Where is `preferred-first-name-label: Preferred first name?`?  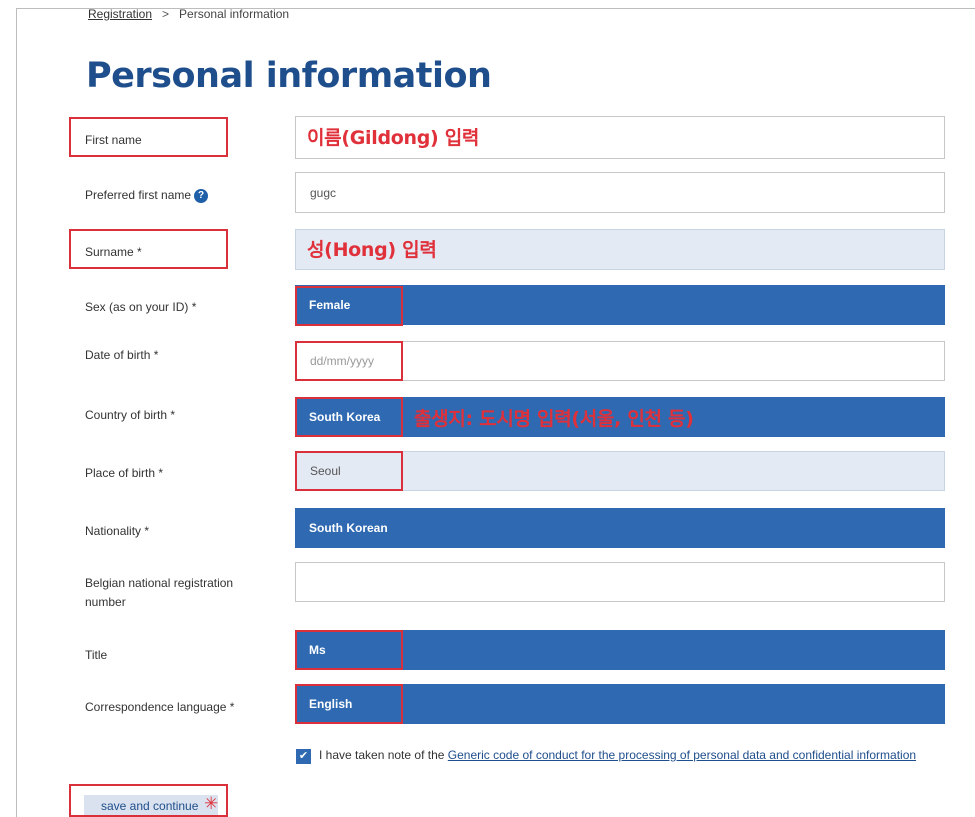
preferred-first-name-label: Preferred first name? is located at coordinates (147, 195).